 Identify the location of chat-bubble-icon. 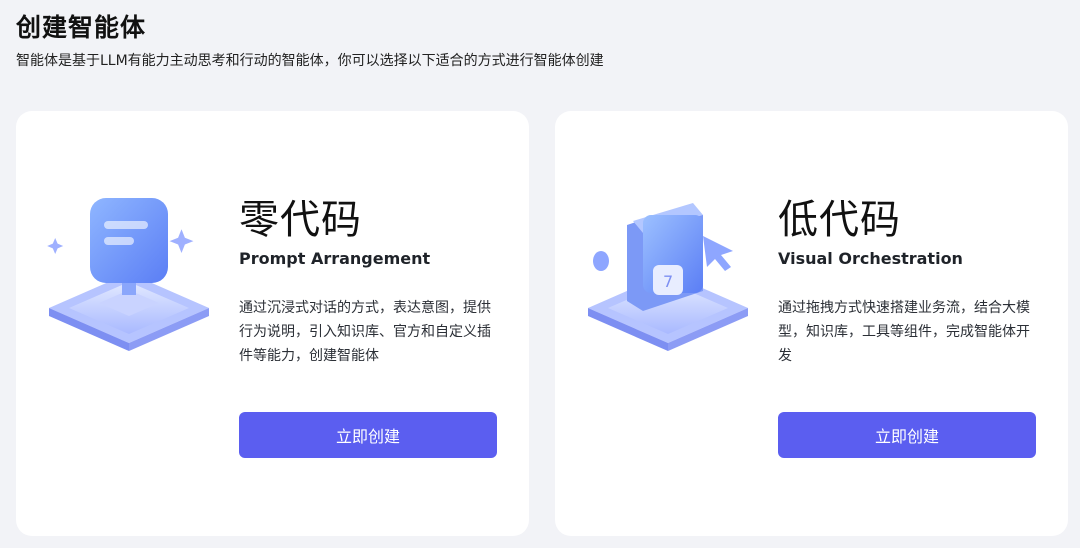
(129, 276).